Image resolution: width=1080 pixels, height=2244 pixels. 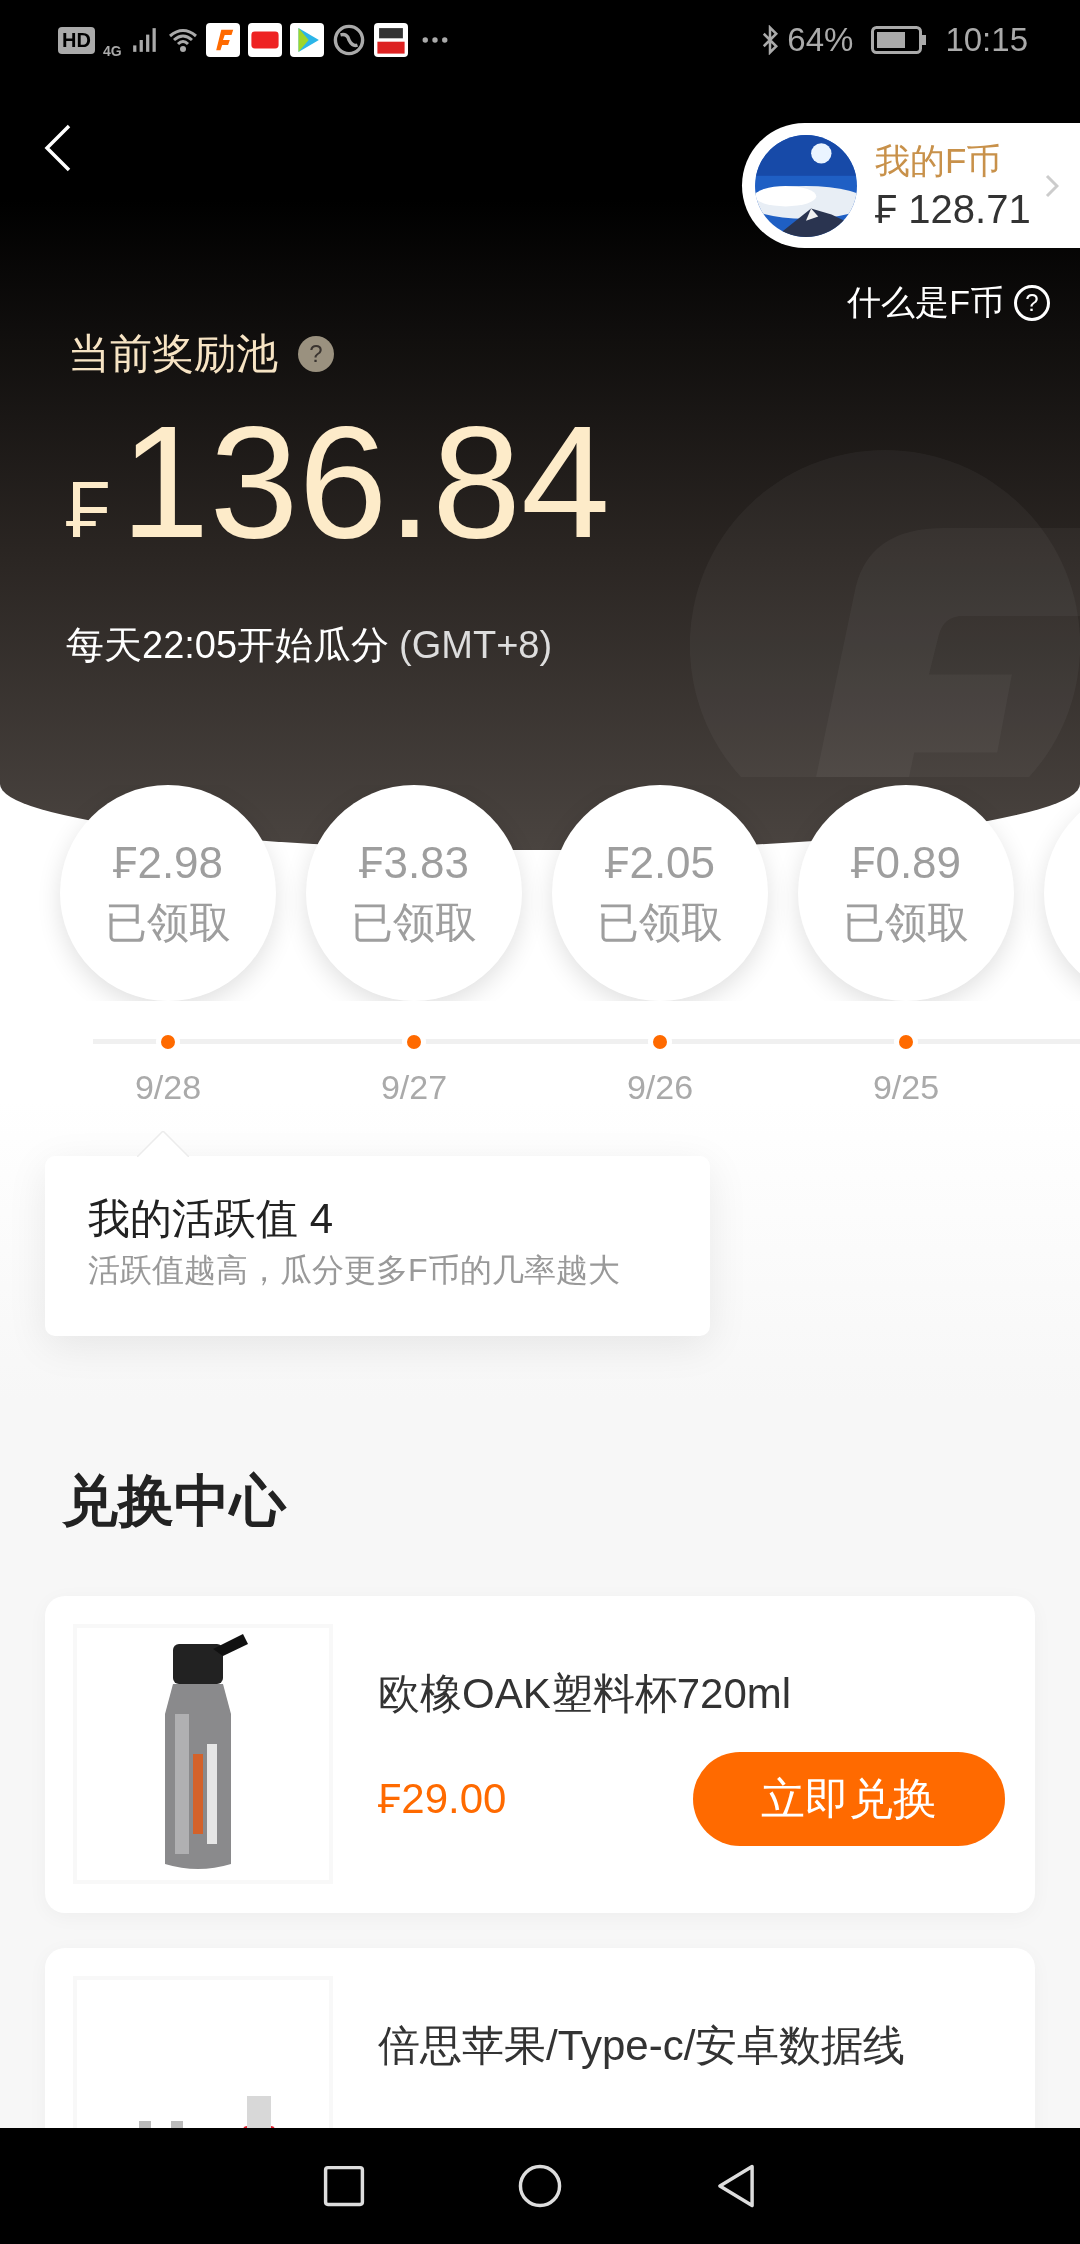 I want to click on reward-circle: ₣3.83 已领取, so click(x=414, y=893).